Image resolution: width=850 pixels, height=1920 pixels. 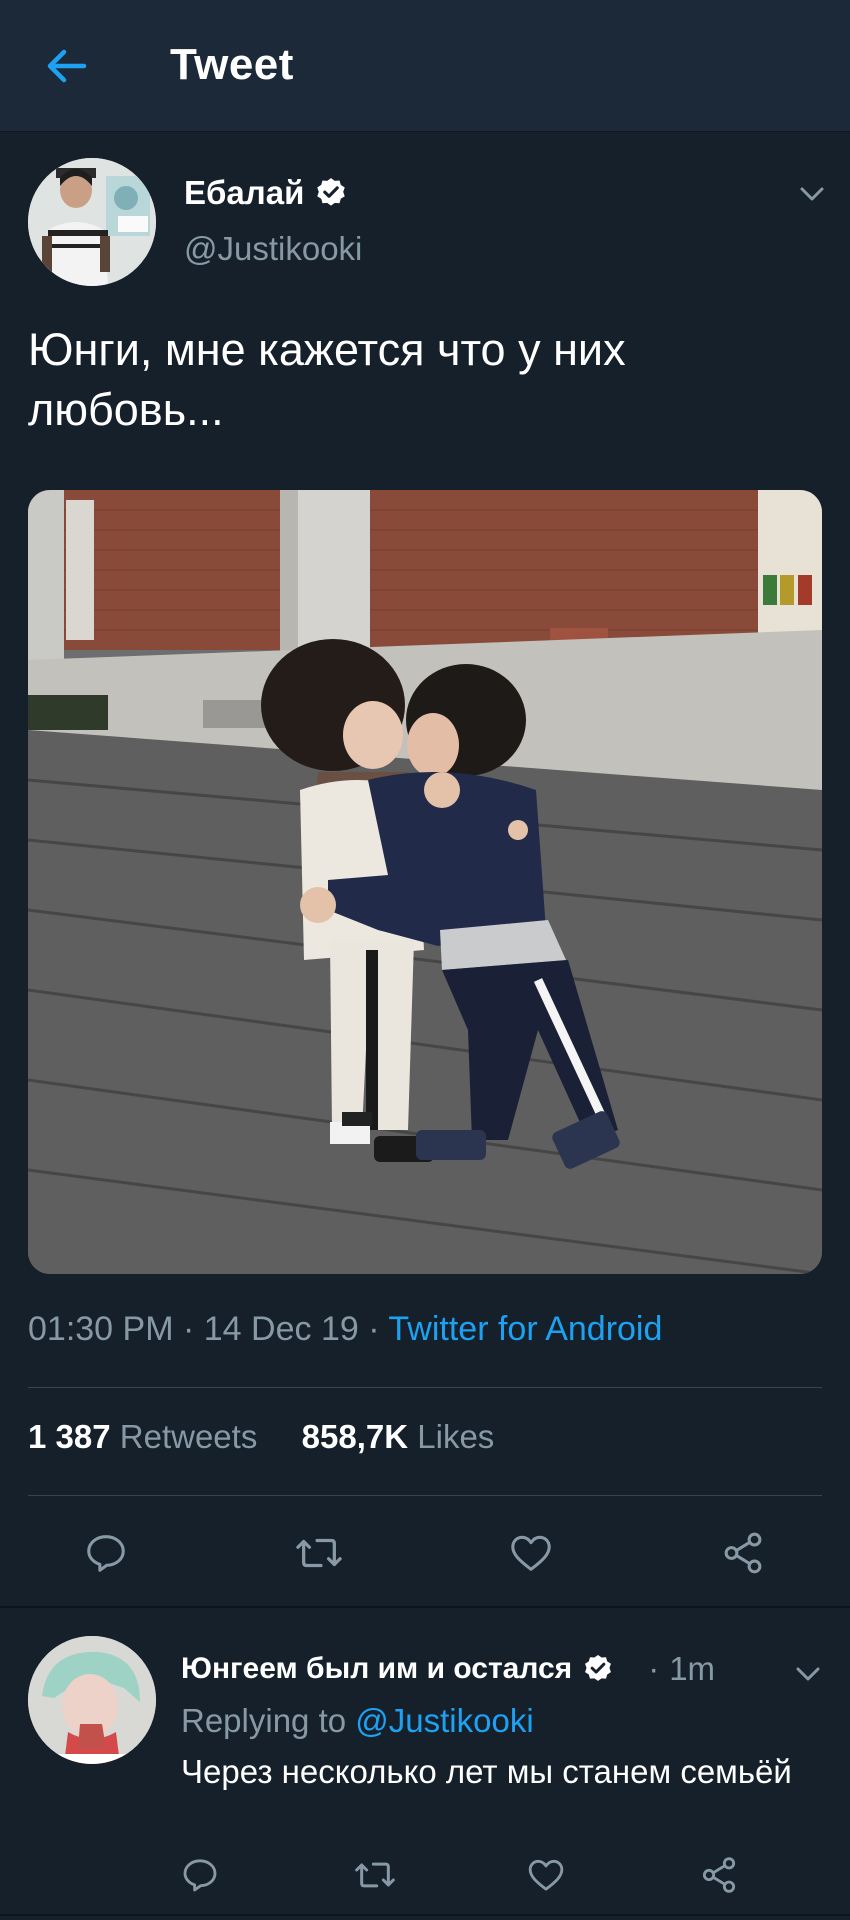 I want to click on reply-author-display-name: Юнгеем был им и остался, so click(x=376, y=1669).